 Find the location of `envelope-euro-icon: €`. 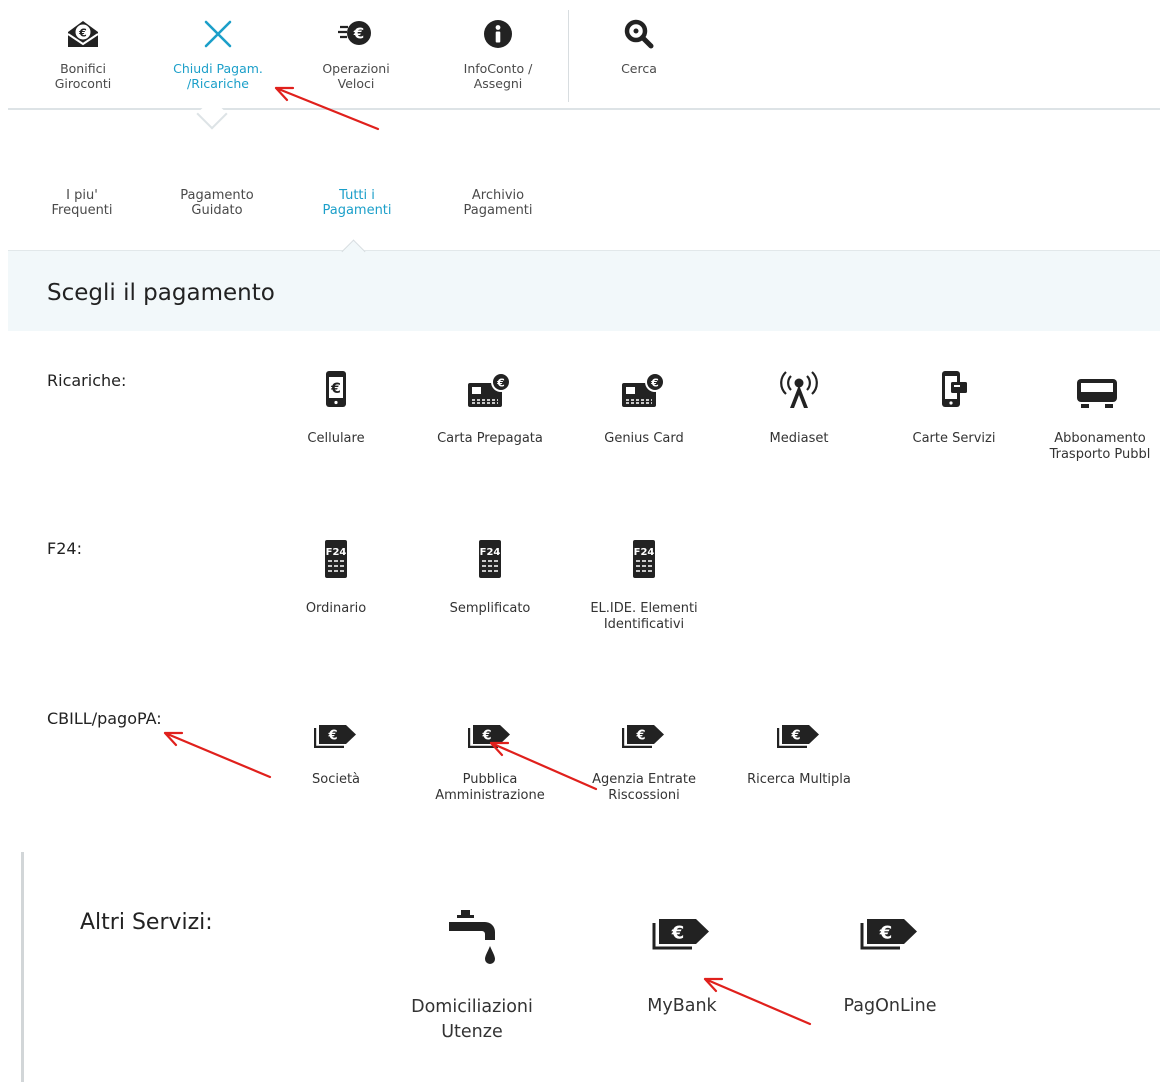

envelope-euro-icon: € is located at coordinates (83, 34).